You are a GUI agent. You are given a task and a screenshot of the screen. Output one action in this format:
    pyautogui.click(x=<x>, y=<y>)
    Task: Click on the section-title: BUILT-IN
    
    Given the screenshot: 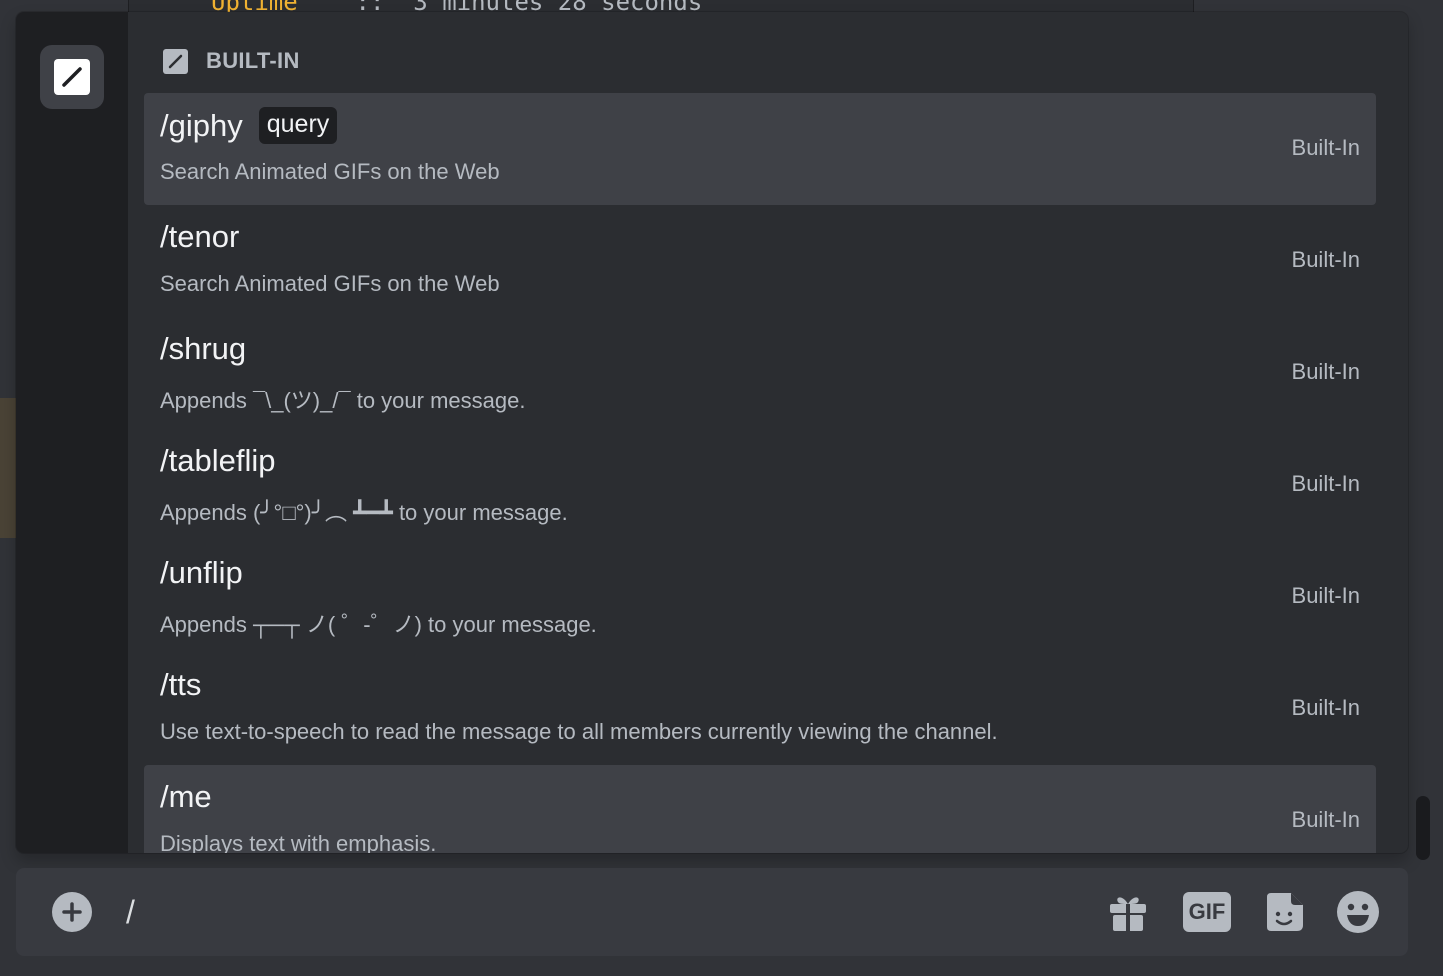 What is the action you would take?
    pyautogui.click(x=253, y=60)
    